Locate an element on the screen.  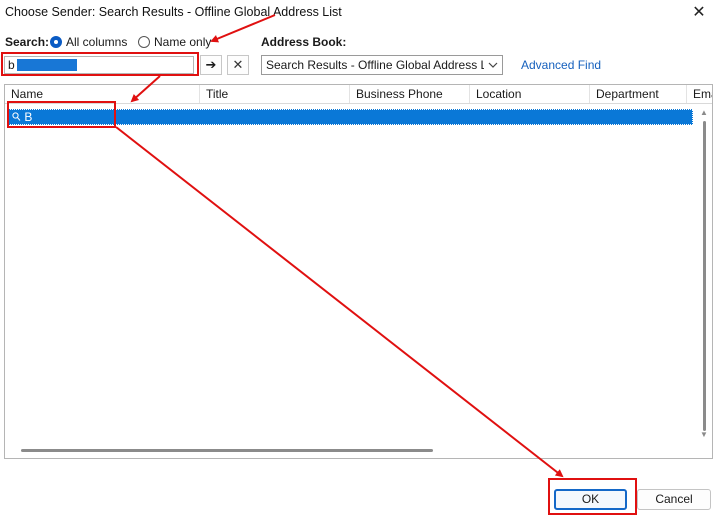
address-book-label: Address Book: is located at coordinates (304, 42).